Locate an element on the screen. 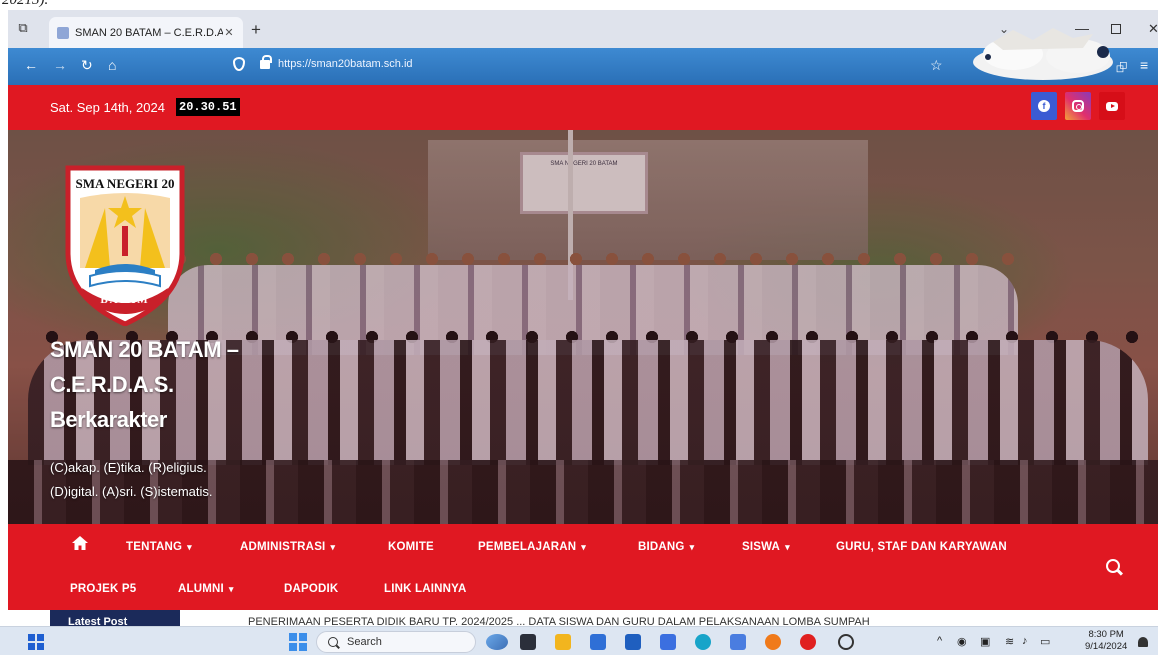  browser-tab-active: SMAN 20 BATAM – C.E.R.D.A.S. ✕ is located at coordinates (146, 32).